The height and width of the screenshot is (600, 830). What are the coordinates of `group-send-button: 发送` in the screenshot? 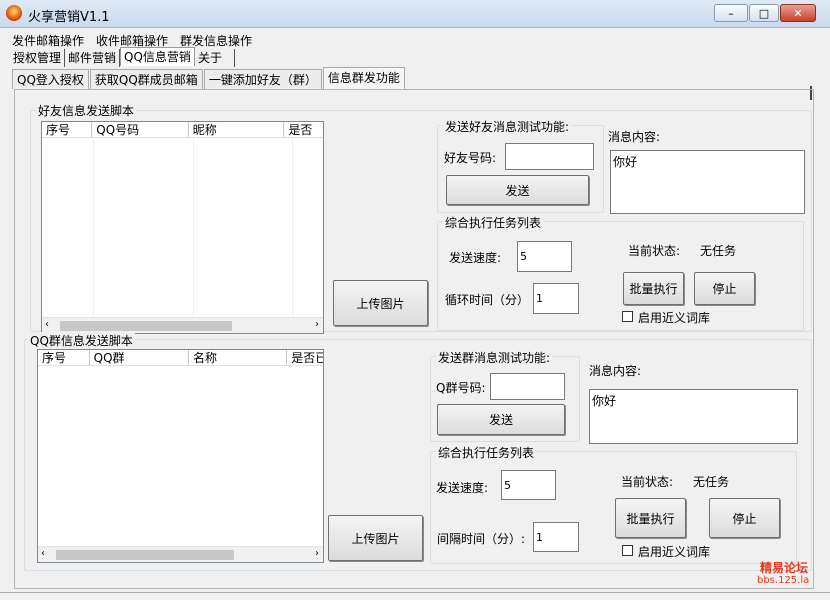 It's located at (501, 419).